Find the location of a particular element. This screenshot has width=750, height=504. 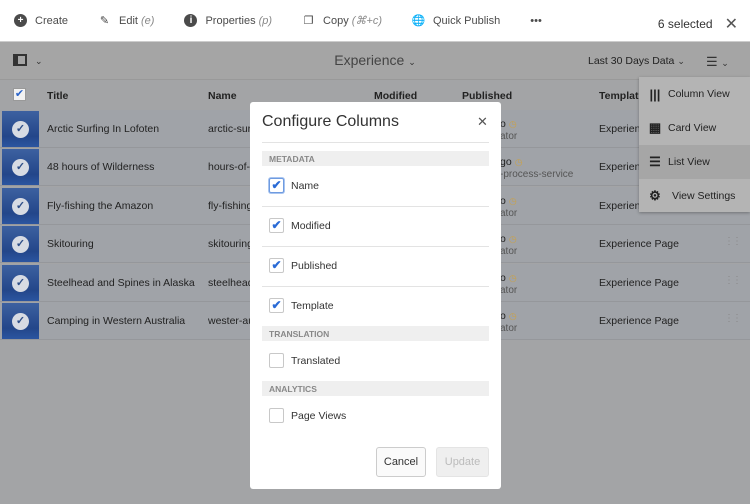

edit-button: ✎ Edit (e) is located at coordinates (126, 21).